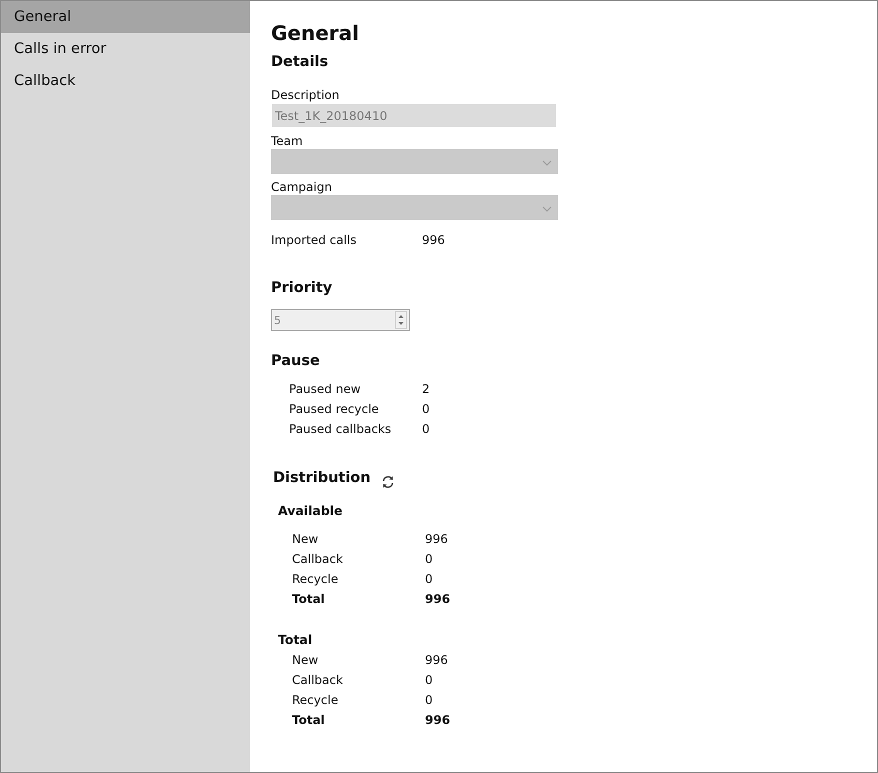  I want to click on section-heading: Pause, so click(296, 362).